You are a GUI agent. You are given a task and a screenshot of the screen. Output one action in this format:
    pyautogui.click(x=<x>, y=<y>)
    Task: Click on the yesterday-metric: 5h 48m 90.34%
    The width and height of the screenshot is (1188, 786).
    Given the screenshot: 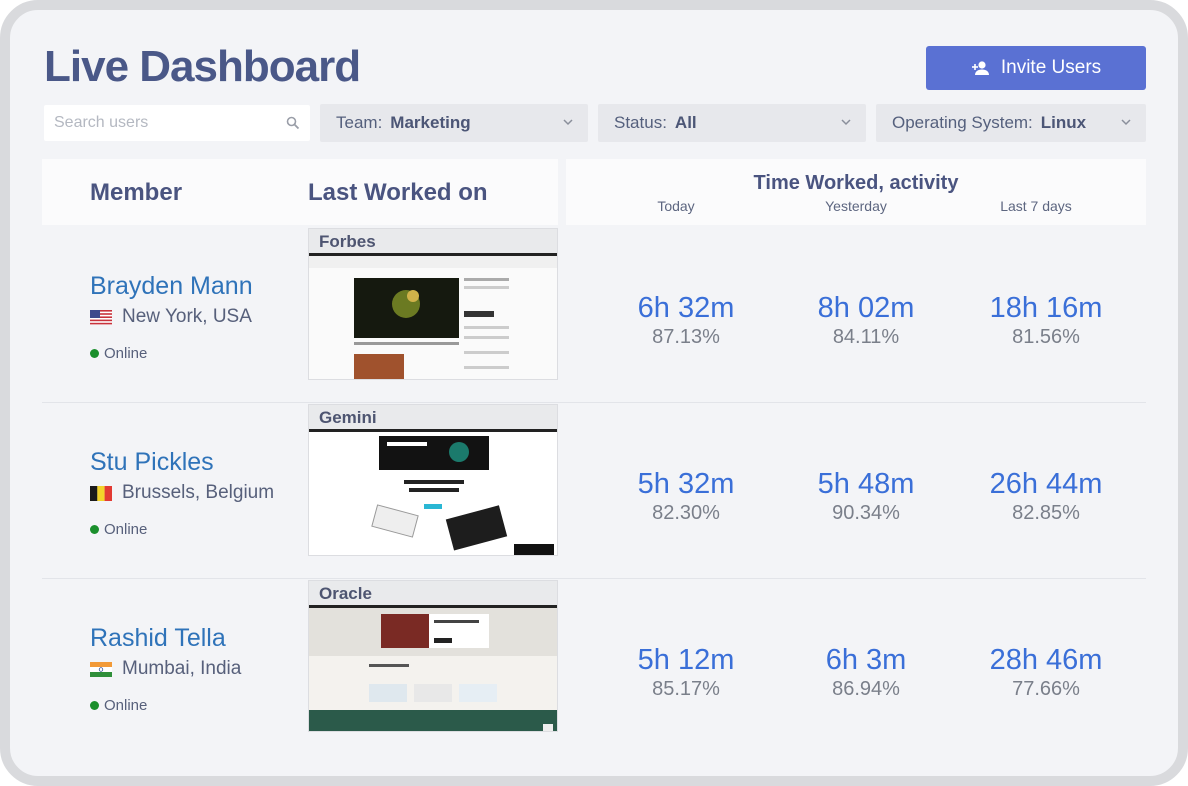 What is the action you would take?
    pyautogui.click(x=866, y=496)
    